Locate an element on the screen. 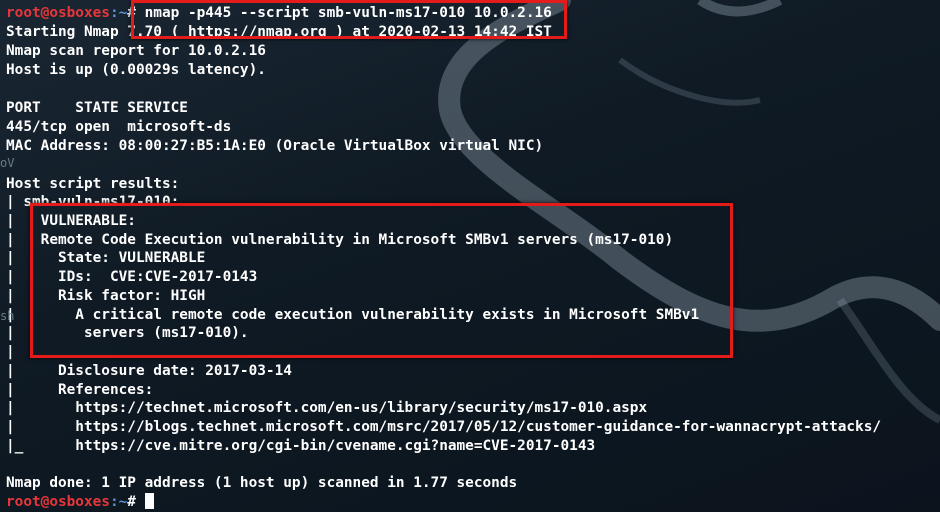 The image size is (940, 512). output-line: 445/tcp open microsoft-ds is located at coordinates (119, 127).